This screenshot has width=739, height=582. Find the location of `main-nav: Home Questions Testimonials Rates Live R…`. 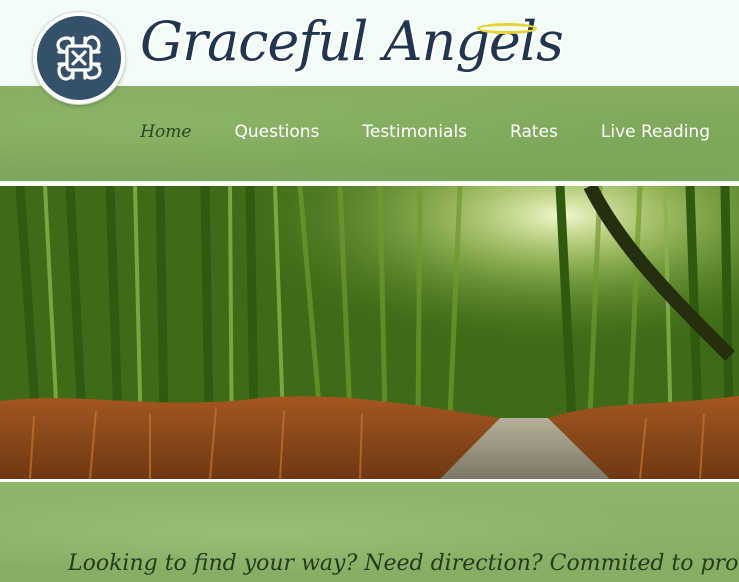

main-nav: Home Questions Testimonials Rates Live R… is located at coordinates (439, 135).